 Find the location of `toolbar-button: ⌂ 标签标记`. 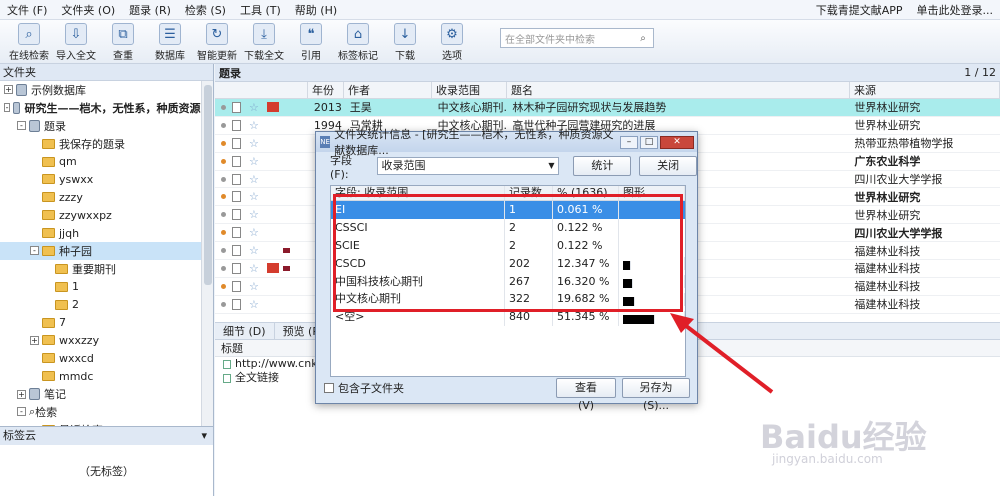

toolbar-button: ⌂ 标签标记 is located at coordinates (358, 41).